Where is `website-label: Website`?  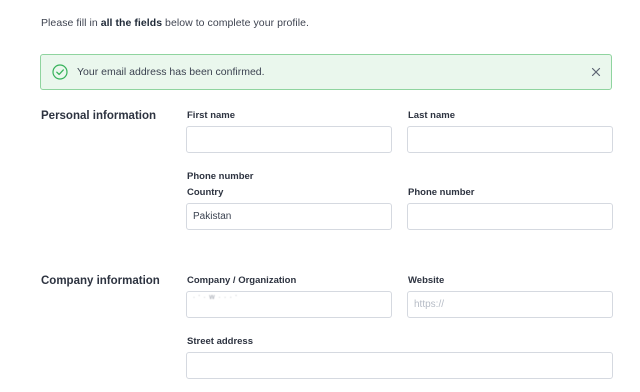 website-label: Website is located at coordinates (426, 280).